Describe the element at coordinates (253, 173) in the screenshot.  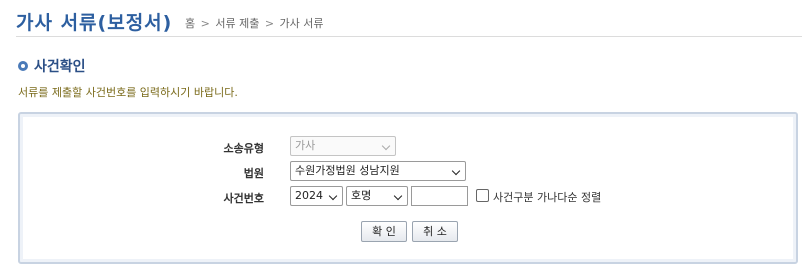
I see `court-label: 법원` at that location.